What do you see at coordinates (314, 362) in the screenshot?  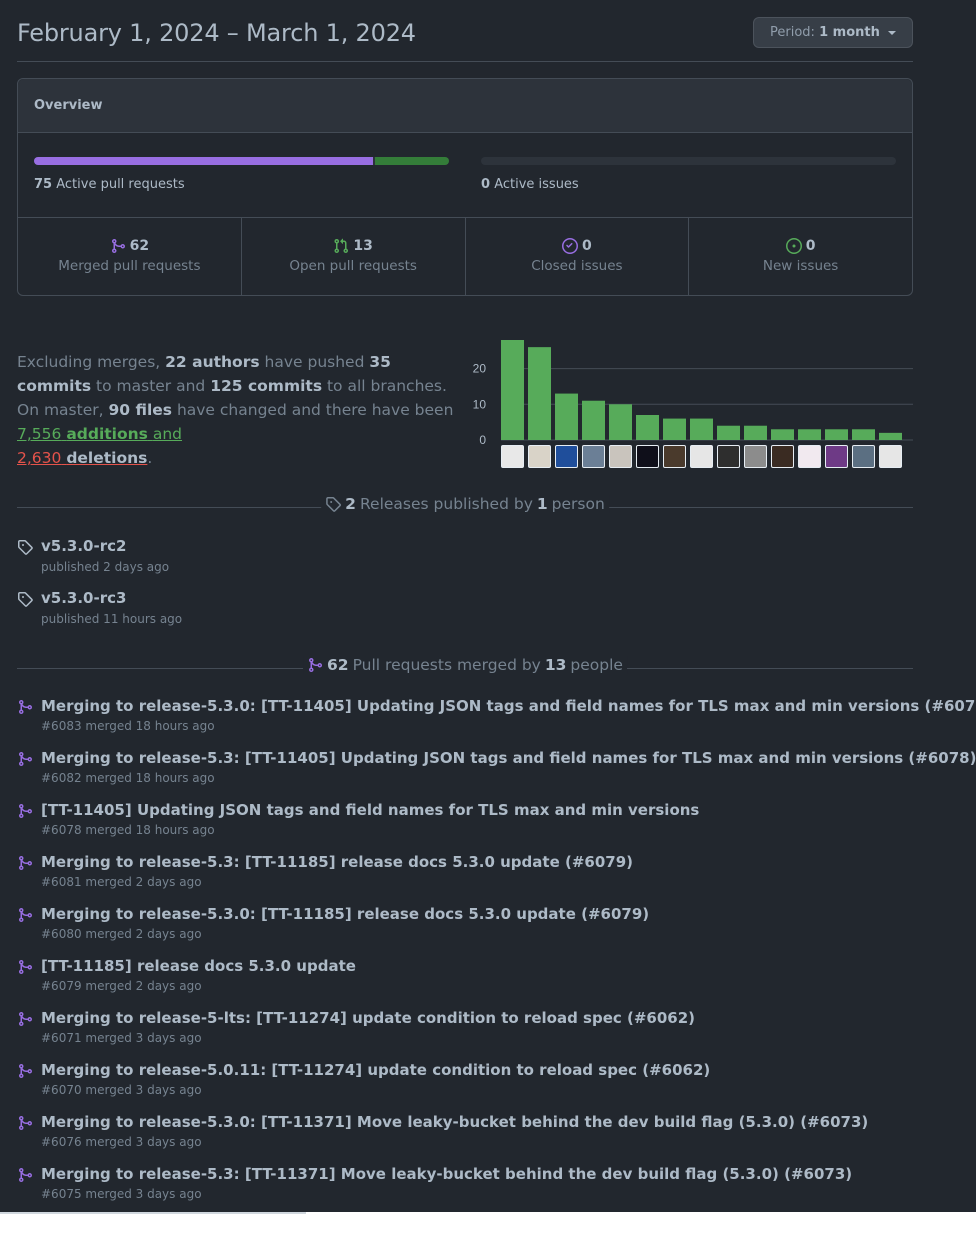 I see `summary-text-2: have pushed` at bounding box center [314, 362].